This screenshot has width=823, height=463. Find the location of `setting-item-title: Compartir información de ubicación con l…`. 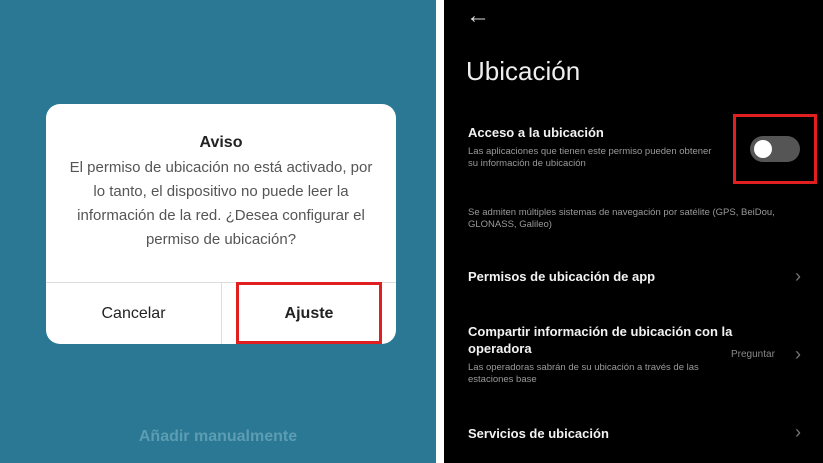

setting-item-title: Compartir información de ubicación con l… is located at coordinates (600, 340).